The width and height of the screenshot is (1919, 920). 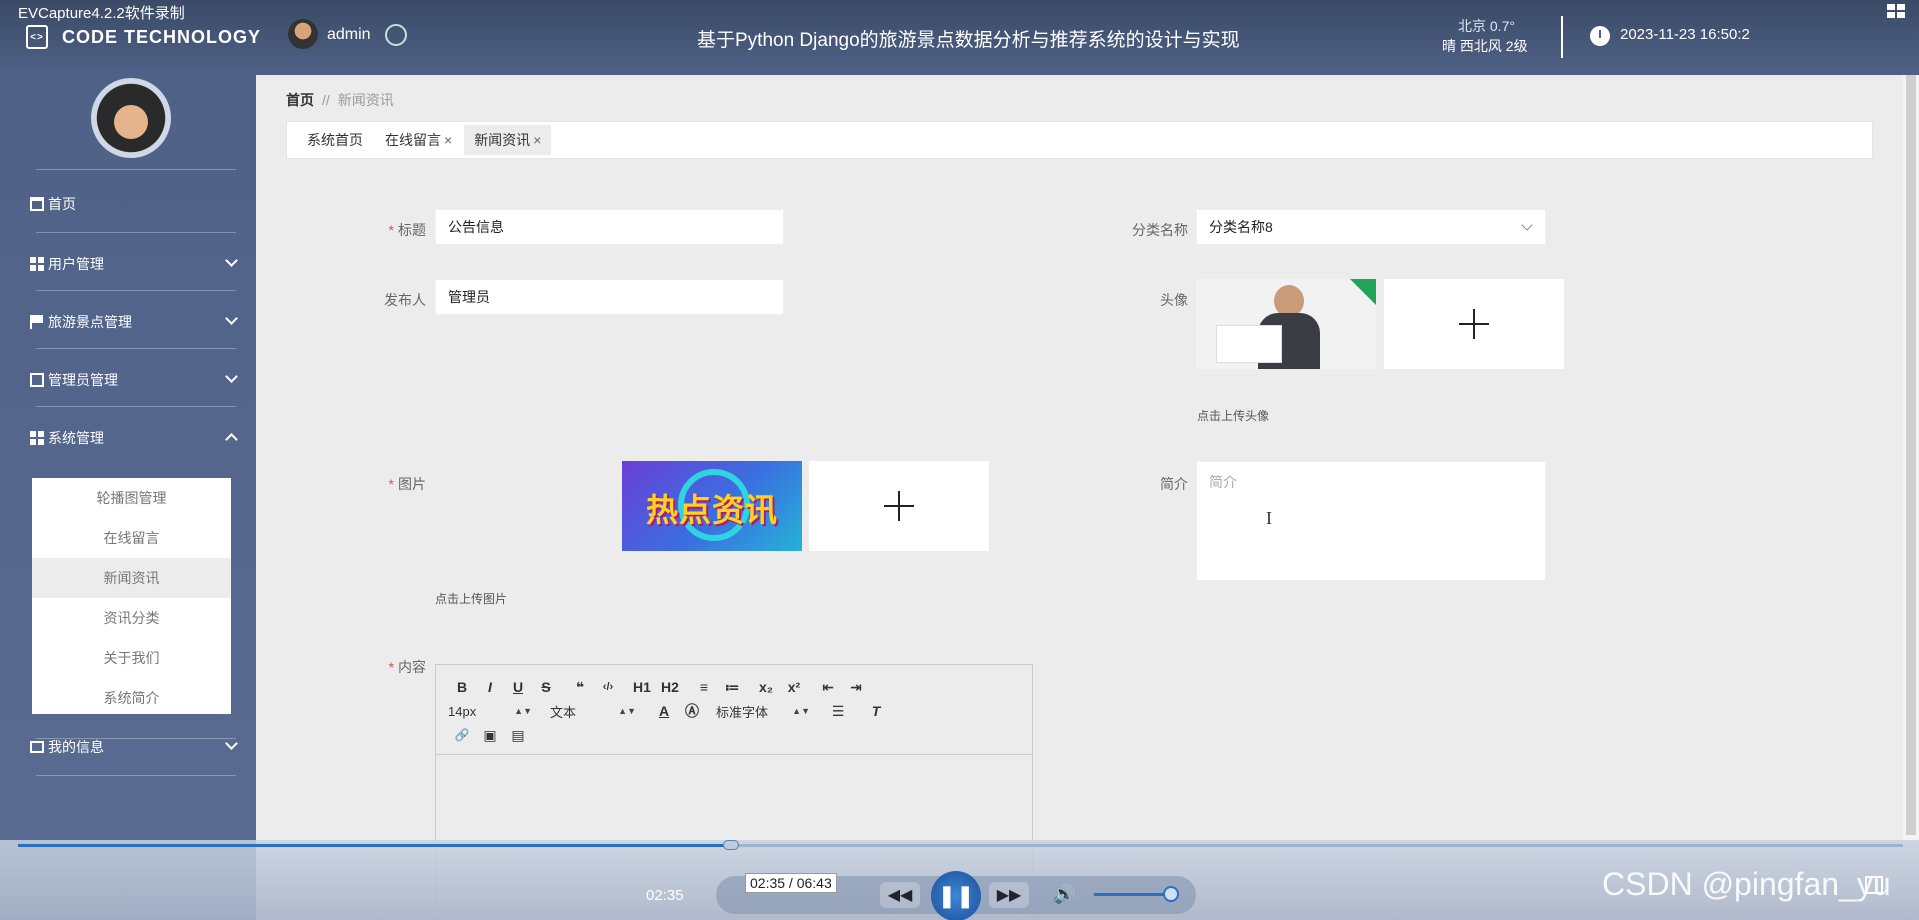 I want to click on subscript-icon: x₂, so click(x=766, y=687).